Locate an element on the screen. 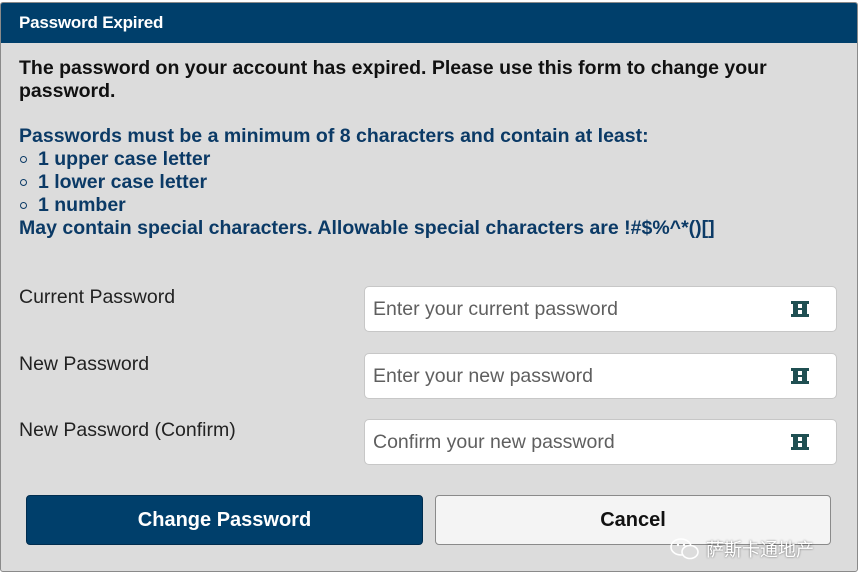 This screenshot has height=587, width=863. confirm-password-field is located at coordinates (600, 442).